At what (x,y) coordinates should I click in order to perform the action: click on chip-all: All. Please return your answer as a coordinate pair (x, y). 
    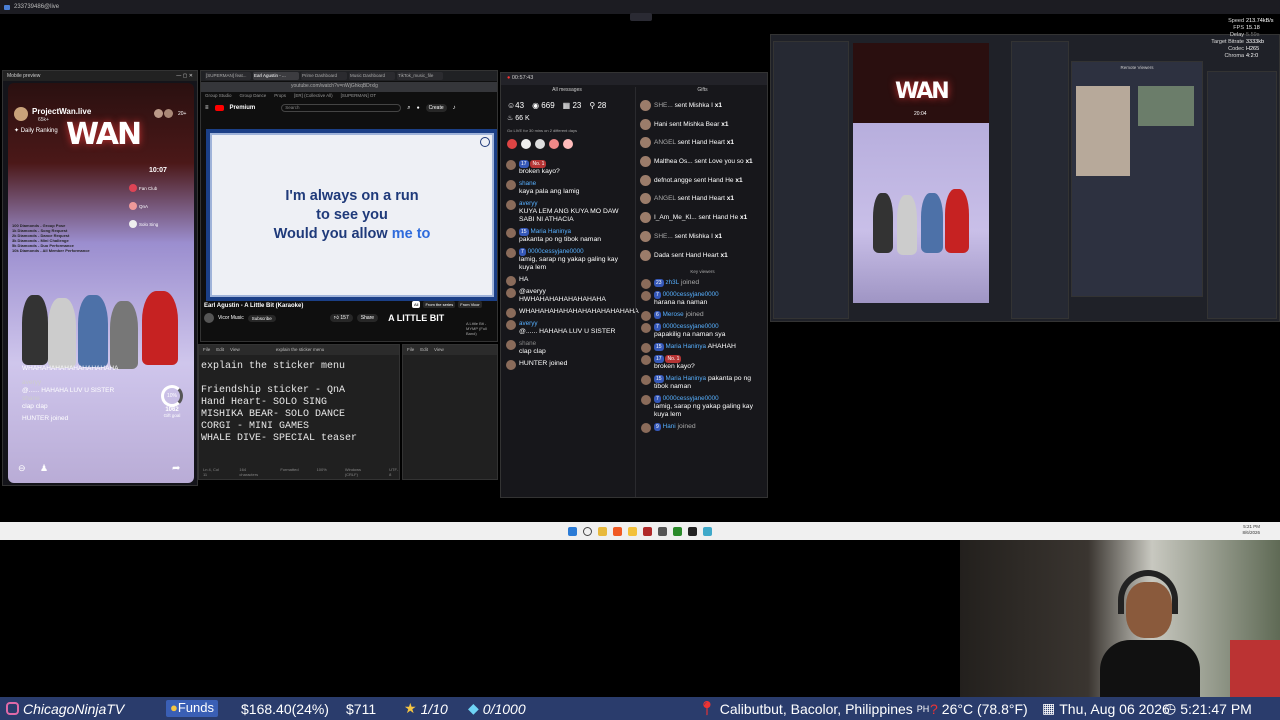
    Looking at the image, I should click on (416, 304).